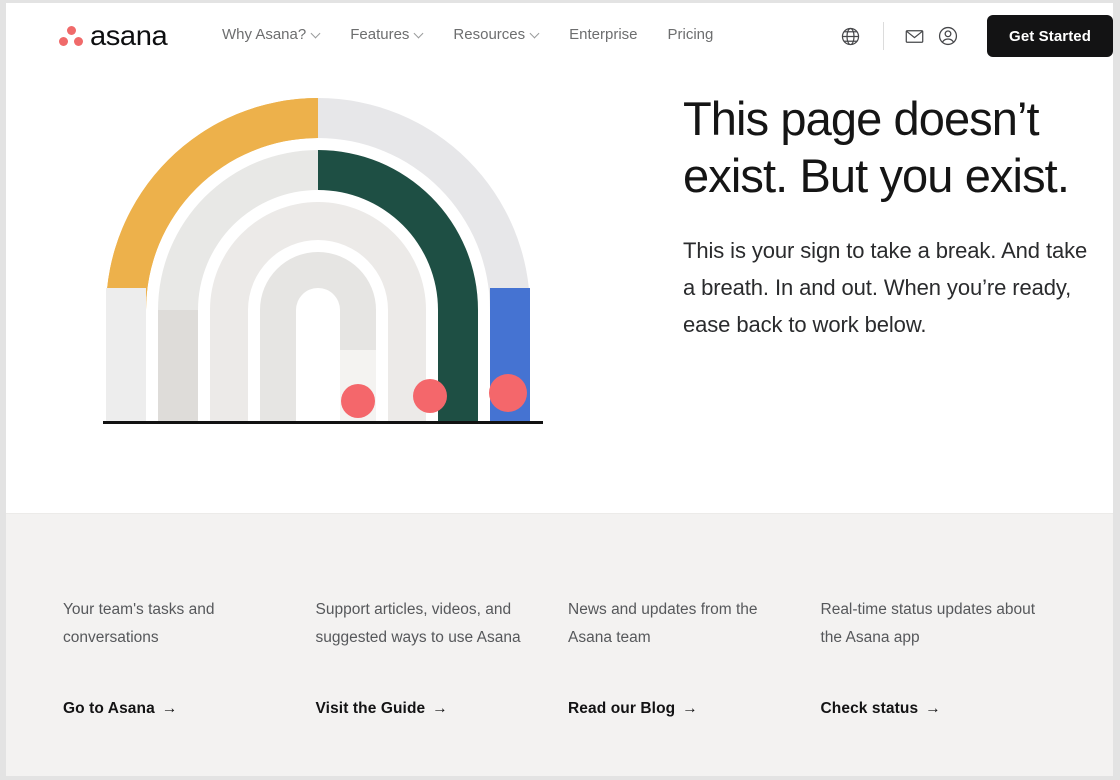 This screenshot has width=1120, height=780. I want to click on nav-item-features: Features, so click(394, 35).